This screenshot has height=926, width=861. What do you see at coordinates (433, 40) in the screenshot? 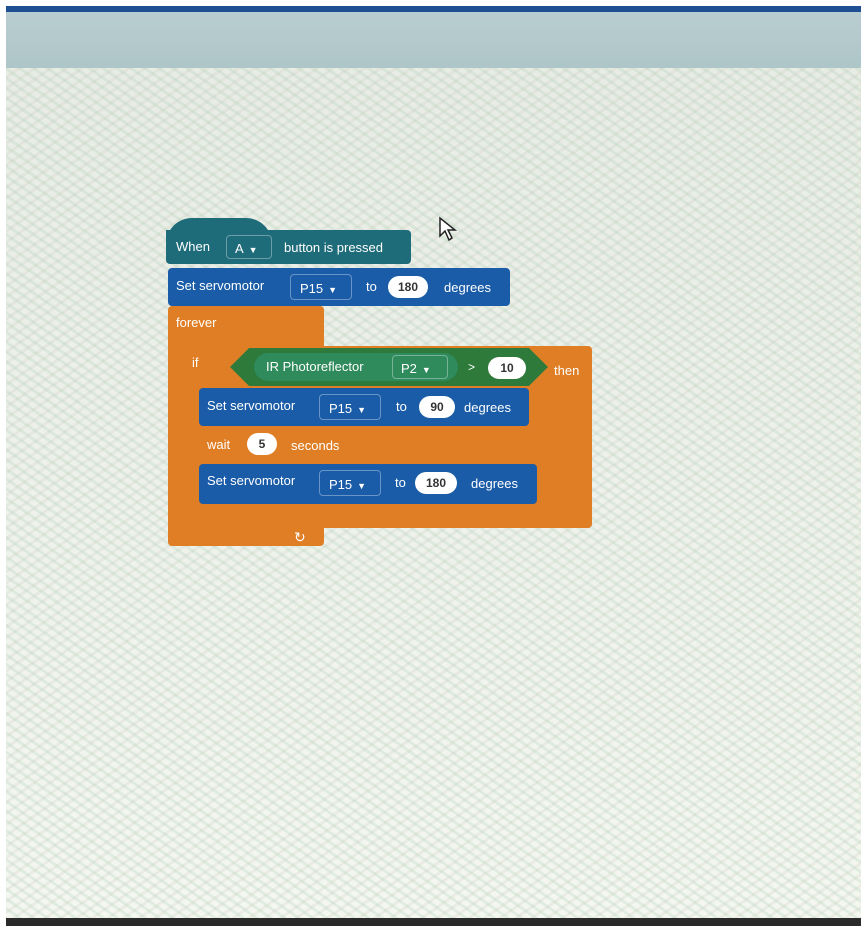
I see `editor-header` at bounding box center [433, 40].